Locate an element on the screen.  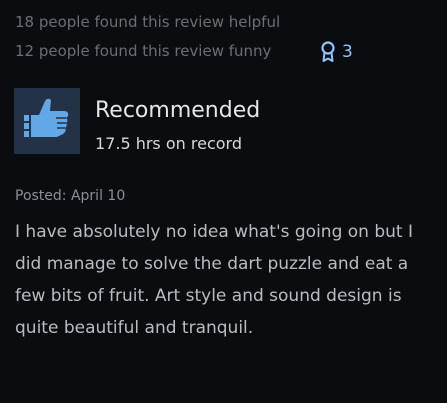
recommendation-verdict: Recommended is located at coordinates (177, 110).